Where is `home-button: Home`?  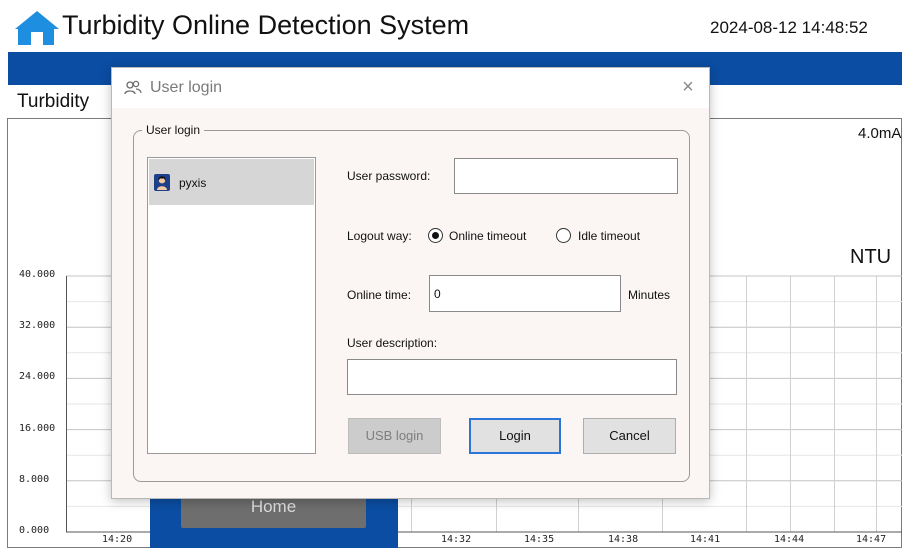 home-button: Home is located at coordinates (273, 511).